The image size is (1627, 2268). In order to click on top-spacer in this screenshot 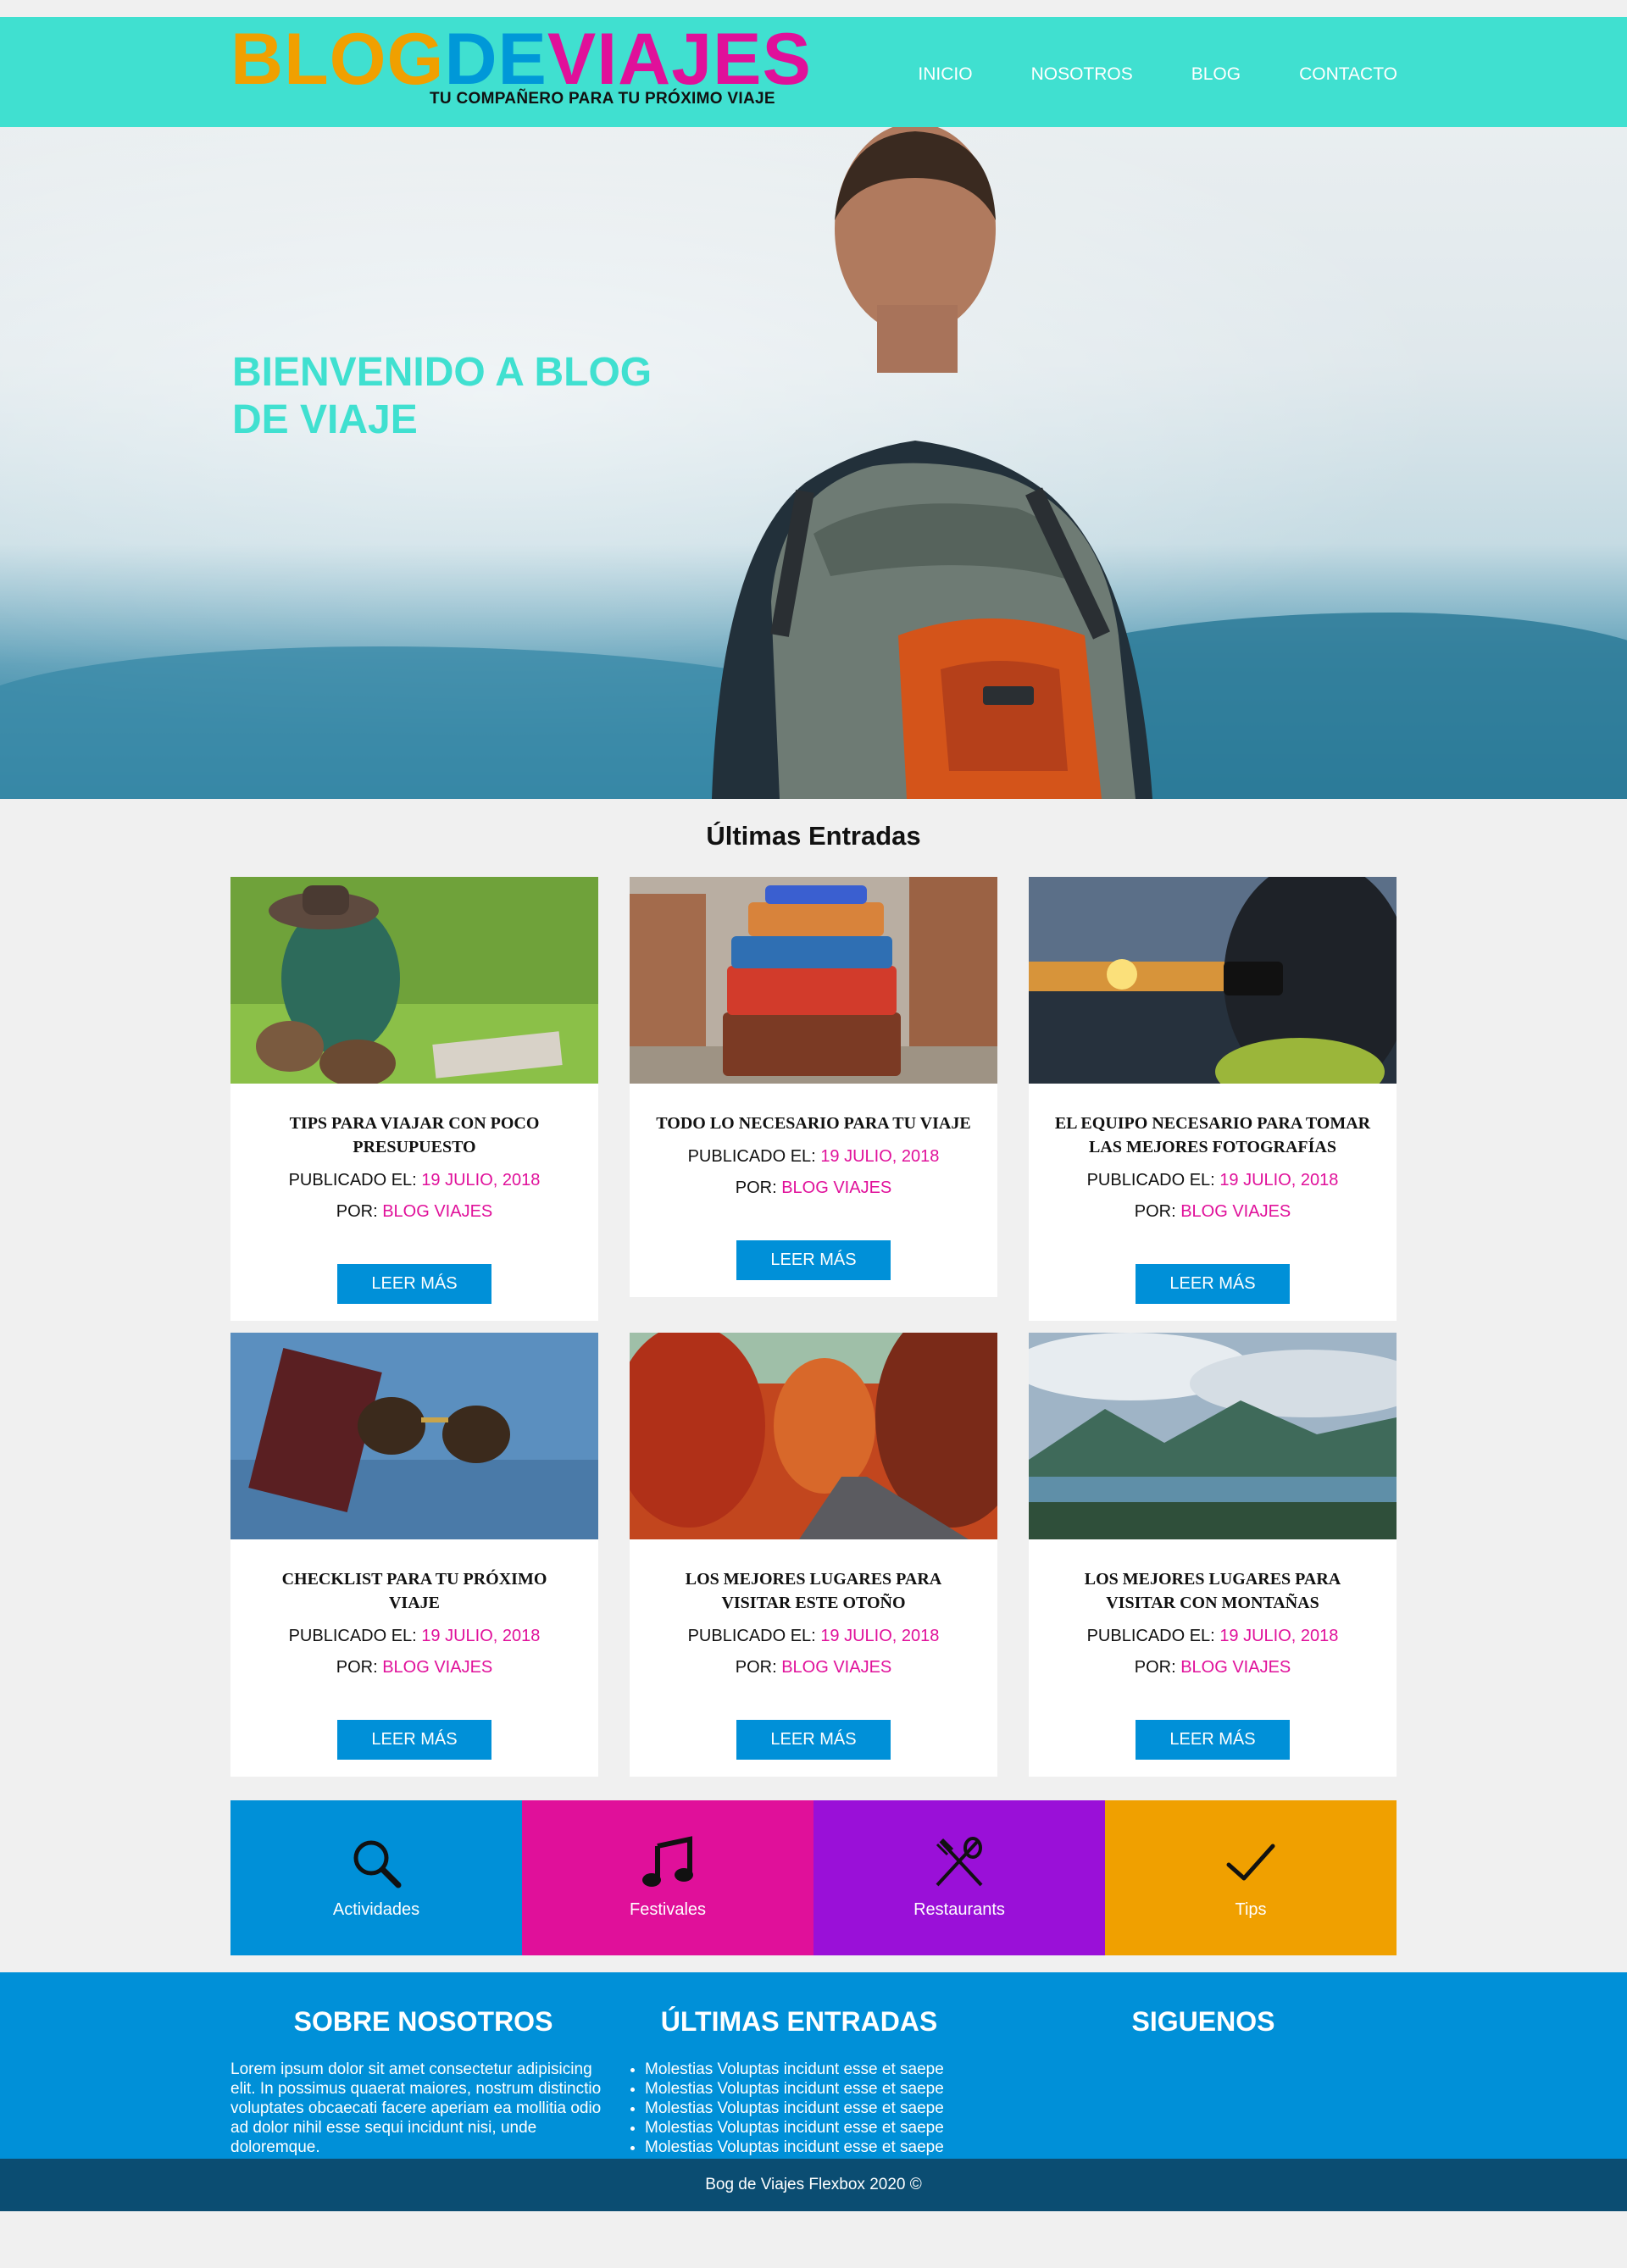, I will do `click(814, 8)`.